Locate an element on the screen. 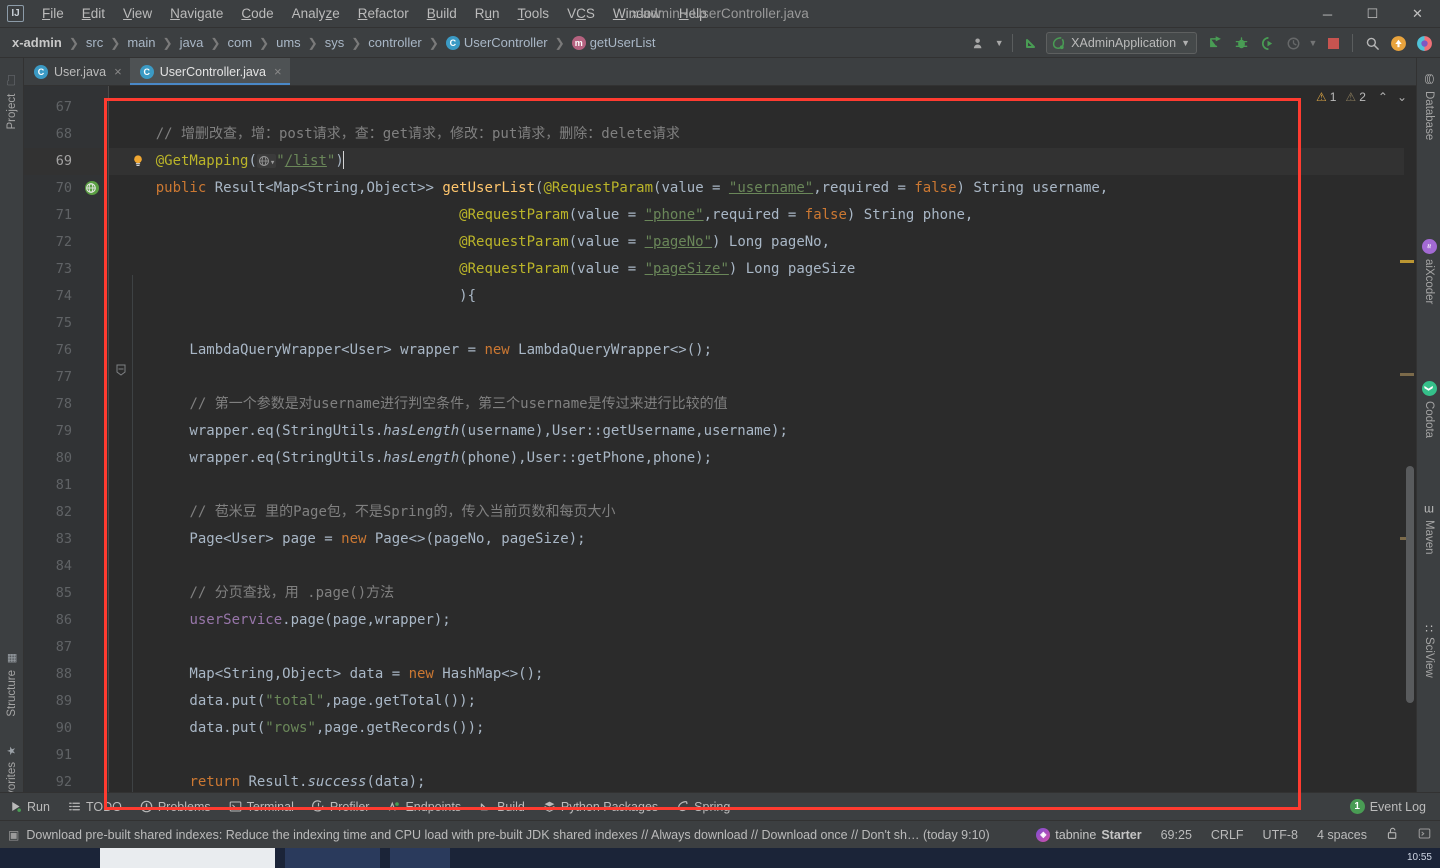  code-line: ){ is located at coordinates (762, 296).